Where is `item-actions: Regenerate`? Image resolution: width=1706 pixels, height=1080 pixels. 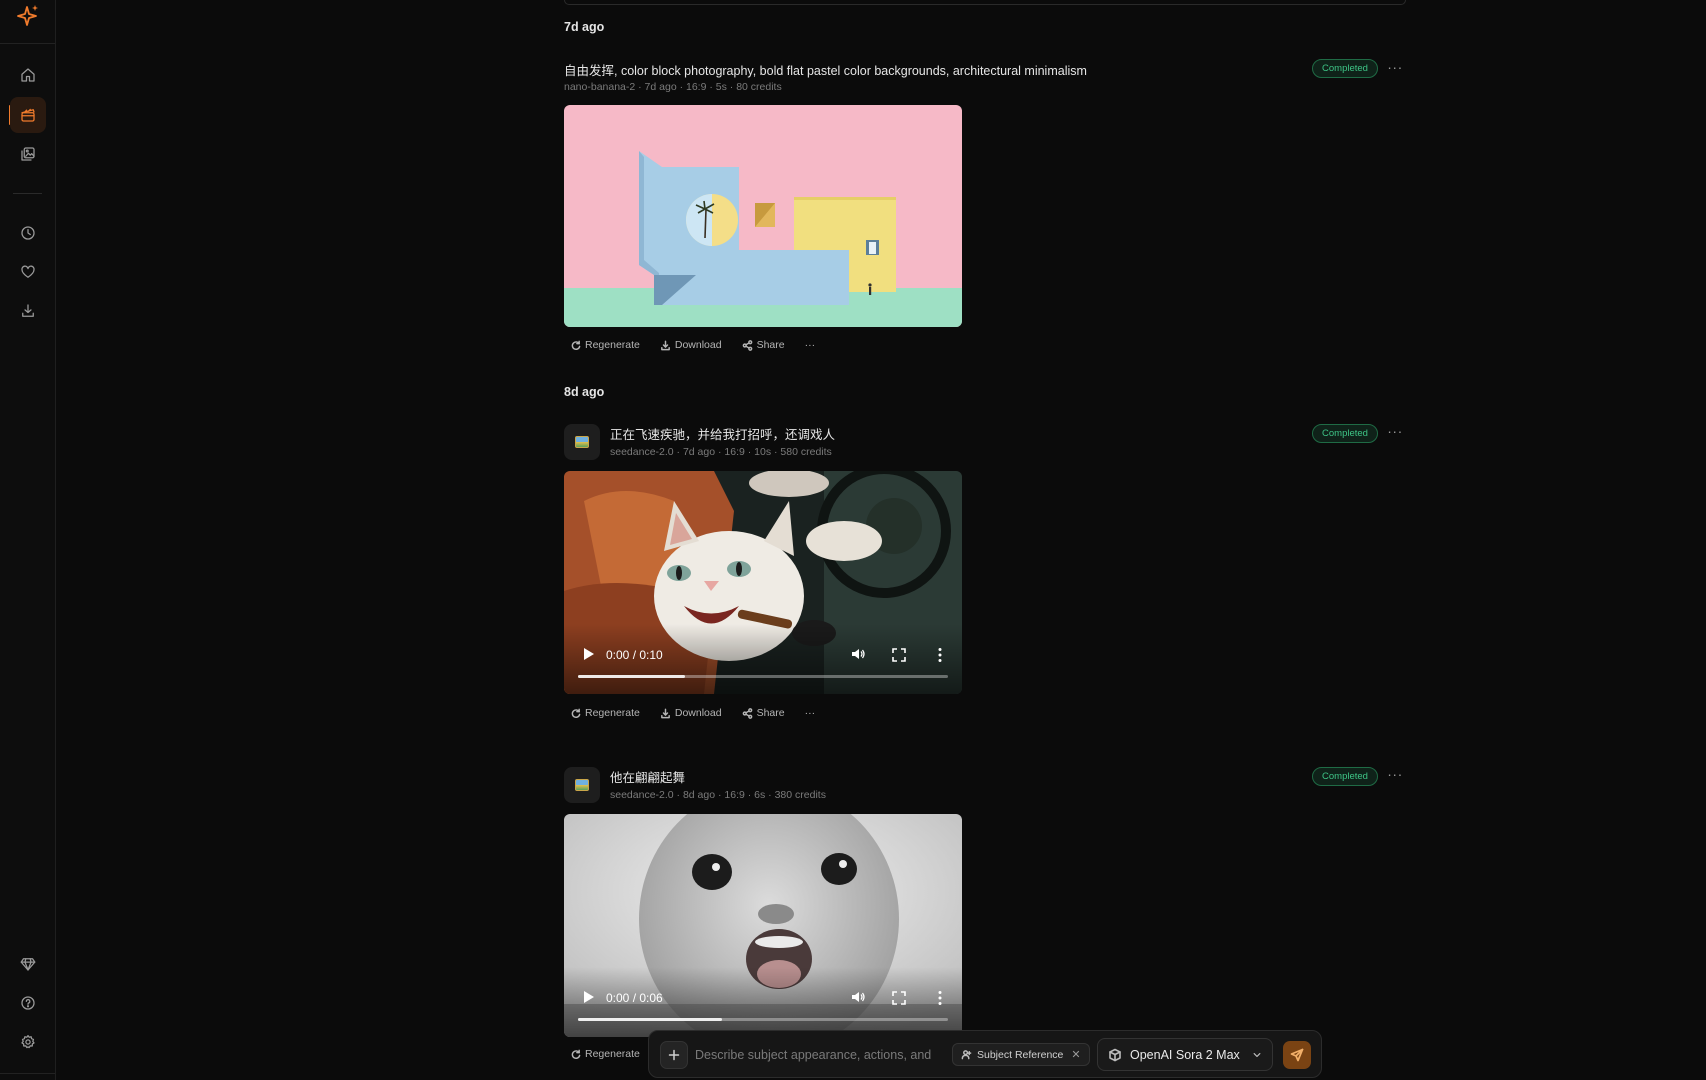
item-actions: Regenerate is located at coordinates (615, 1054).